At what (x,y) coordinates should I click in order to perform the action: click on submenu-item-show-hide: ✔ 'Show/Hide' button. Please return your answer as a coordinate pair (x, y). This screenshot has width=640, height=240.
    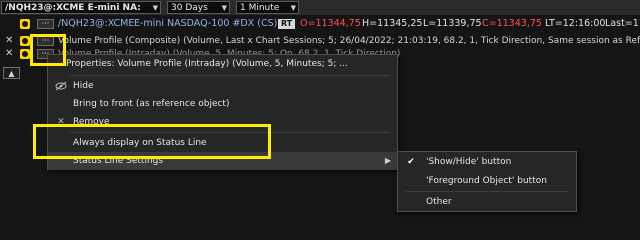
    Looking at the image, I should click on (487, 162).